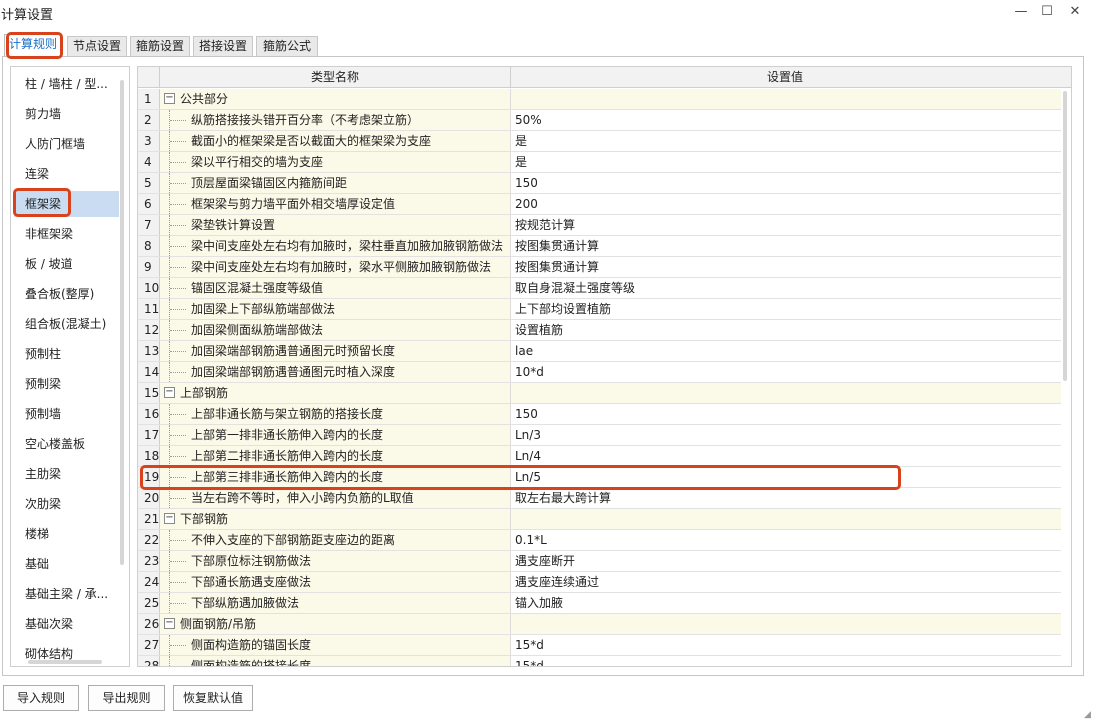 The height and width of the screenshot is (723, 1097). What do you see at coordinates (786, 624) in the screenshot?
I see `setting-value-cell` at bounding box center [786, 624].